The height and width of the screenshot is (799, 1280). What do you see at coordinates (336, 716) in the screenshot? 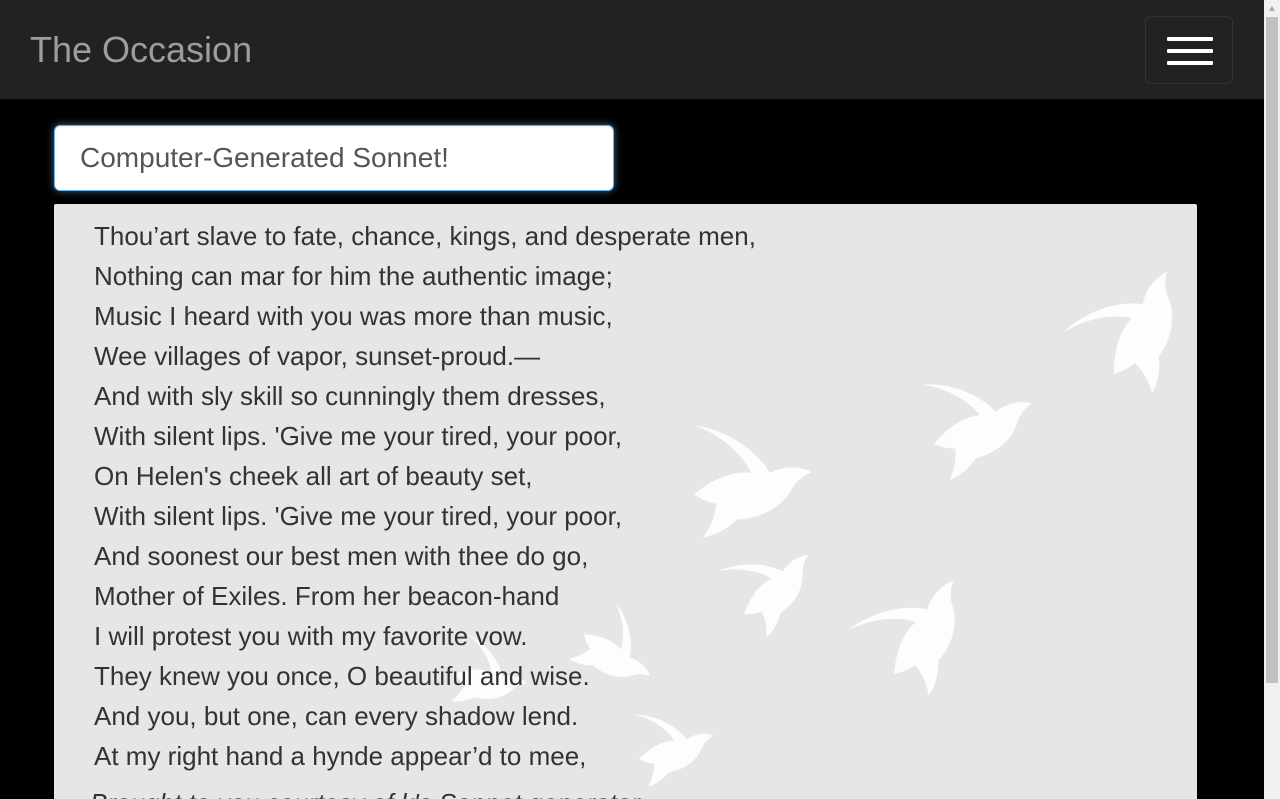
I see `poem-line: And you, but one, can every shadow lend.` at bounding box center [336, 716].